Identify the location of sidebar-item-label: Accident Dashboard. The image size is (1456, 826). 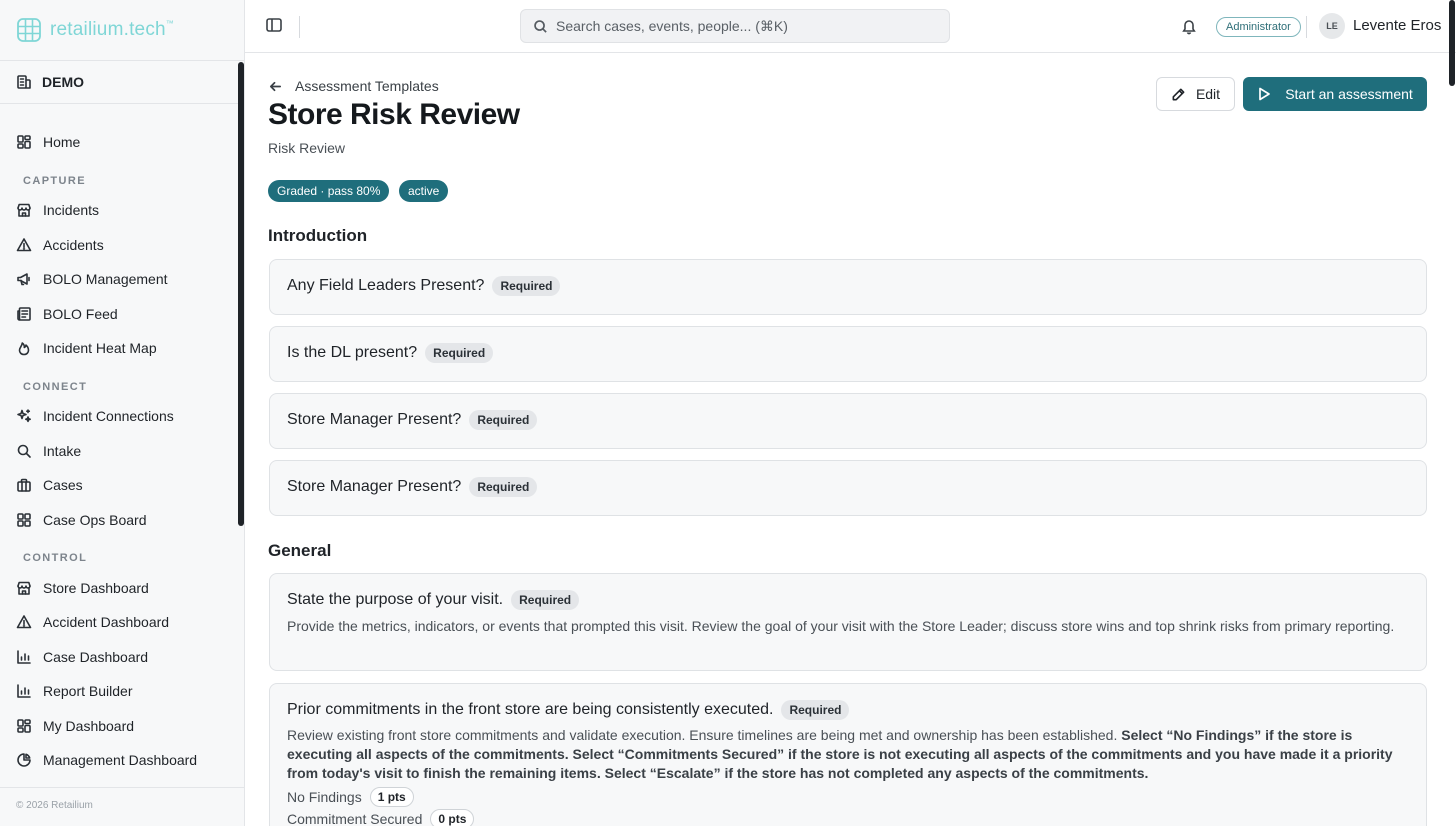
(106, 622).